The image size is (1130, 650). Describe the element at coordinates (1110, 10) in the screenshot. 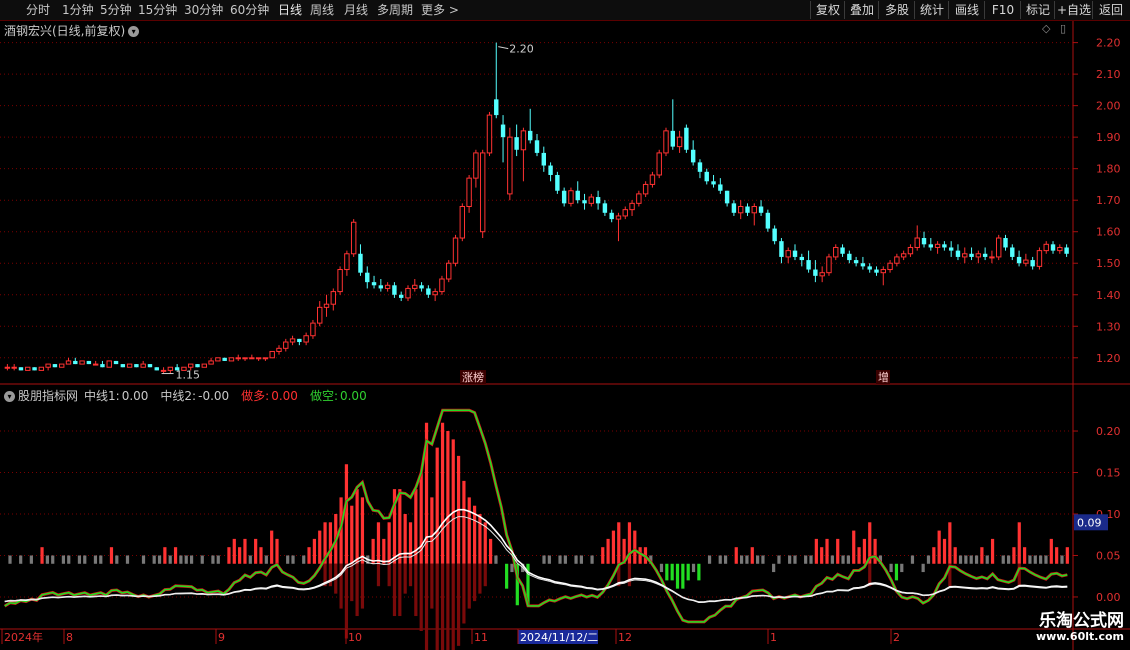

I see `tool-button-8: 返回` at that location.